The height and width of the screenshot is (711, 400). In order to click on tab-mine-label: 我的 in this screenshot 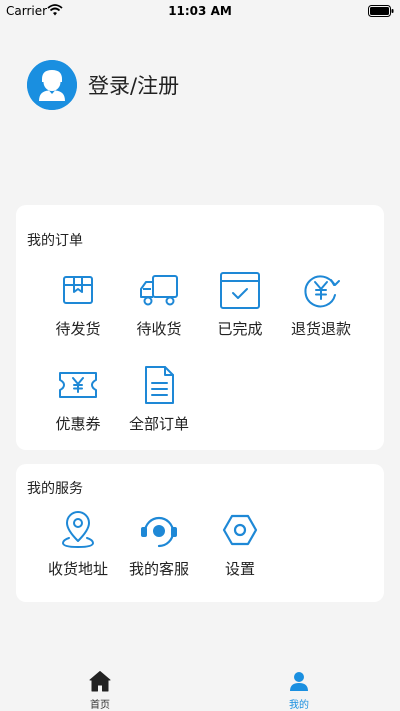, I will do `click(299, 705)`.